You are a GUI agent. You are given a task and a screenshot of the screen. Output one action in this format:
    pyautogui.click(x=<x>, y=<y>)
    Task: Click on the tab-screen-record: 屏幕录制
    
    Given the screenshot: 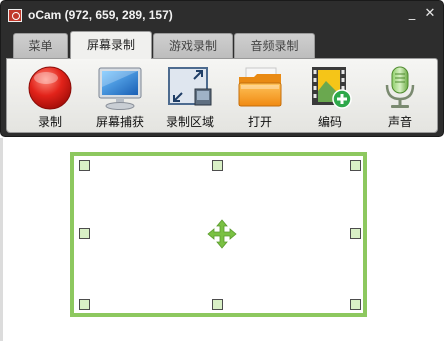 What is the action you would take?
    pyautogui.click(x=111, y=45)
    